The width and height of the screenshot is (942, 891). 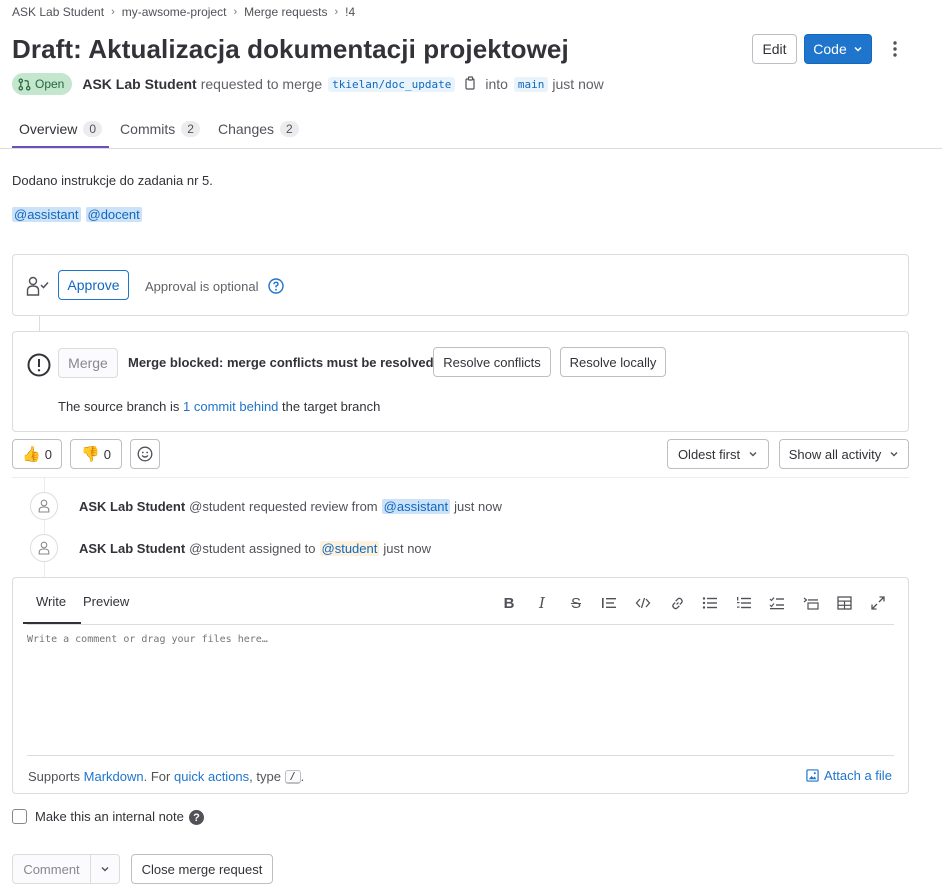 What do you see at coordinates (531, 84) in the screenshot?
I see `target-branch: main` at bounding box center [531, 84].